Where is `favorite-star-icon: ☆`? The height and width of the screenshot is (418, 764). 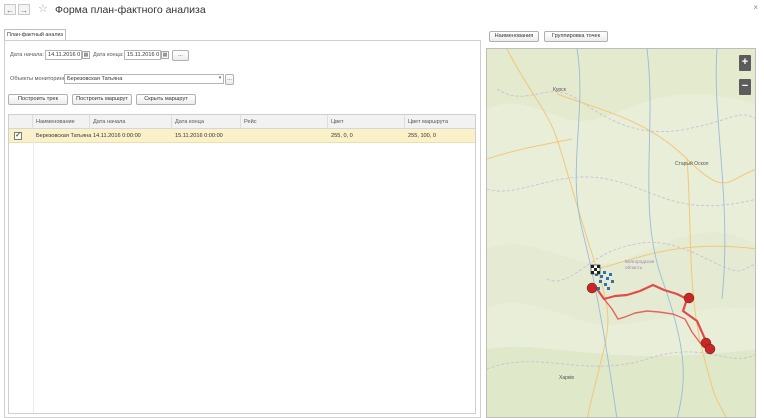 favorite-star-icon: ☆ is located at coordinates (43, 9).